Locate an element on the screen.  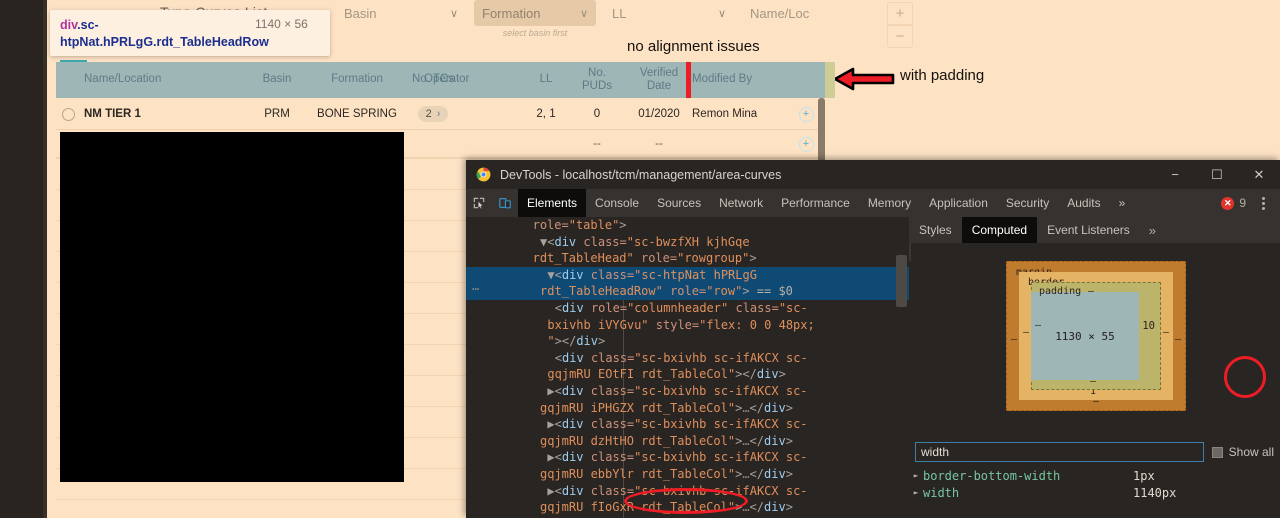
dom-tree-line: ▼<div class="sc-bwzfXH kjhGqe is located at coordinates (687, 242).